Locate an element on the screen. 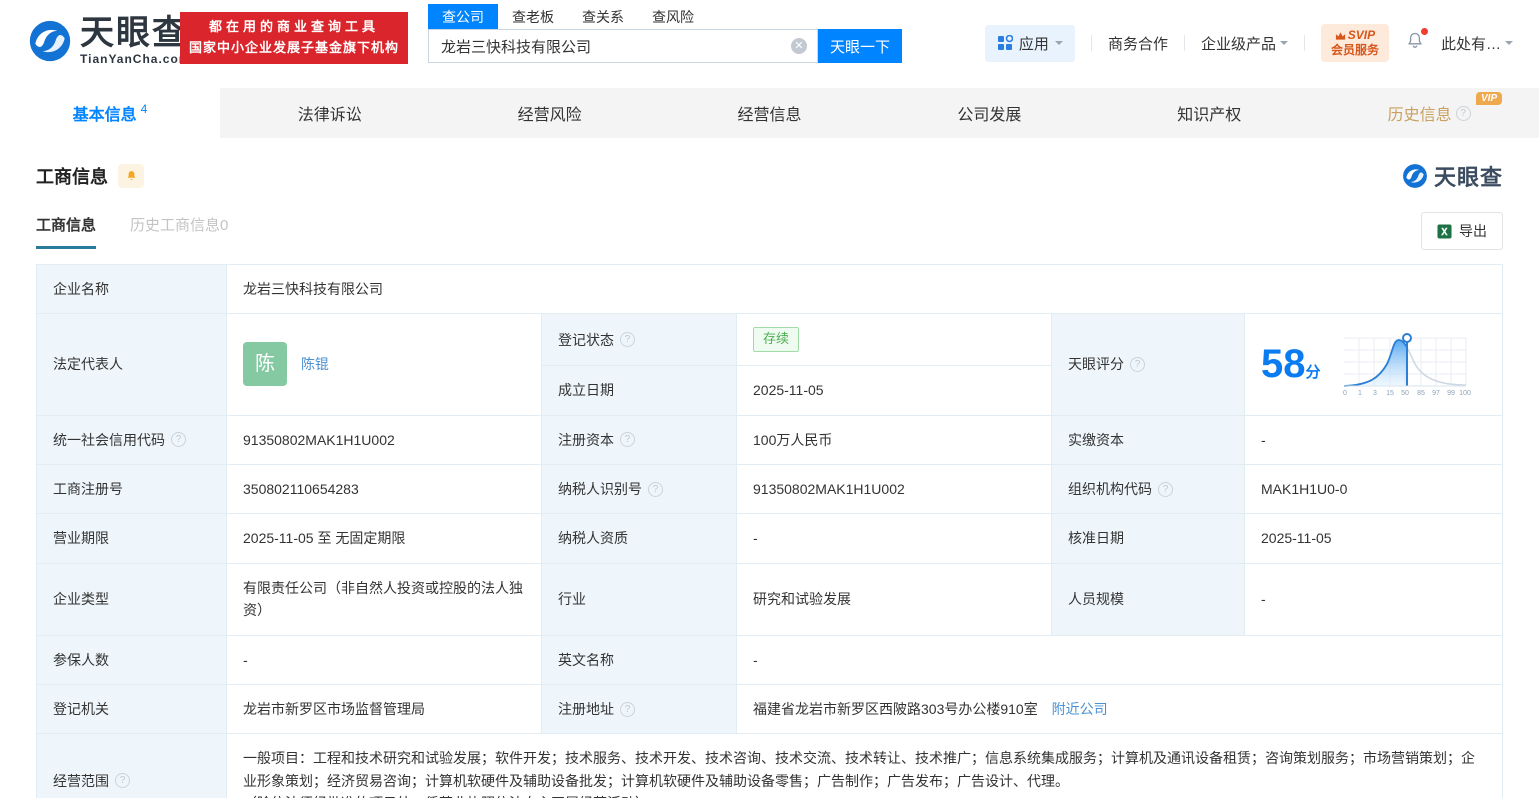 This screenshot has width=1539, height=798. score-axis-labels: 0 1 3 15 50 85 97 99 100 is located at coordinates (1407, 393).